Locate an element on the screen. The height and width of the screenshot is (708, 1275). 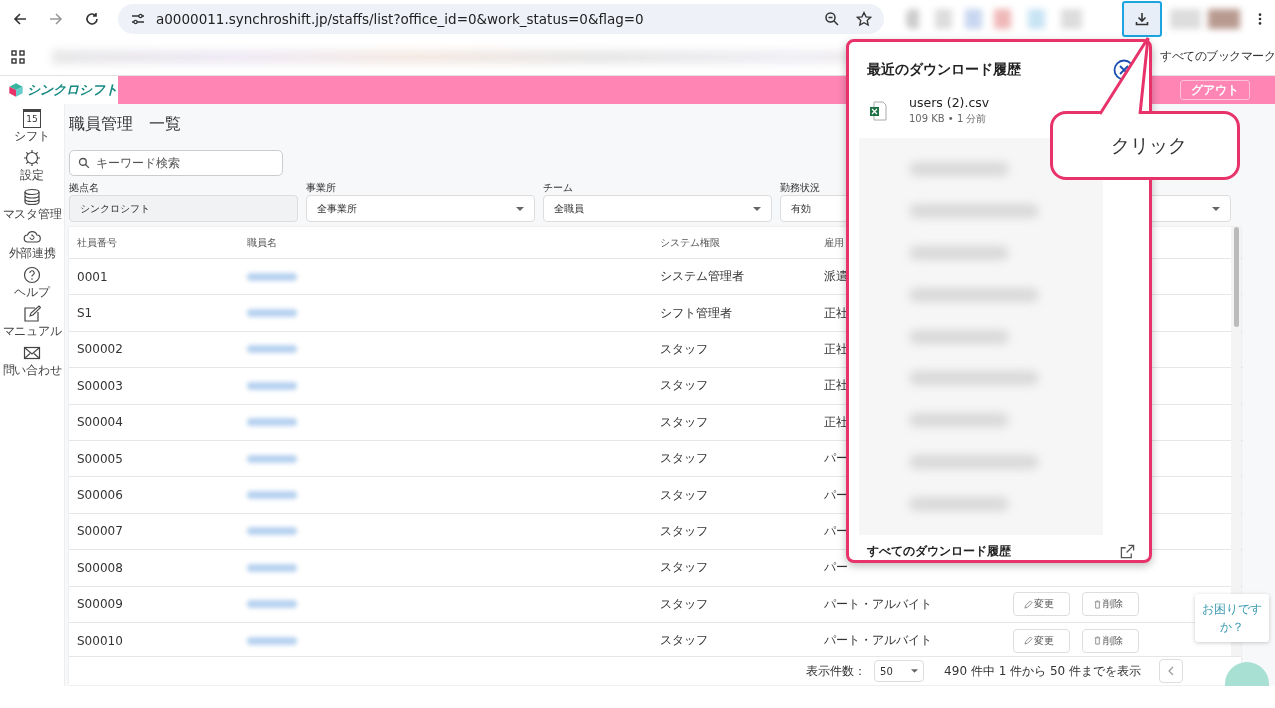
mail-icon is located at coordinates (32, 353).